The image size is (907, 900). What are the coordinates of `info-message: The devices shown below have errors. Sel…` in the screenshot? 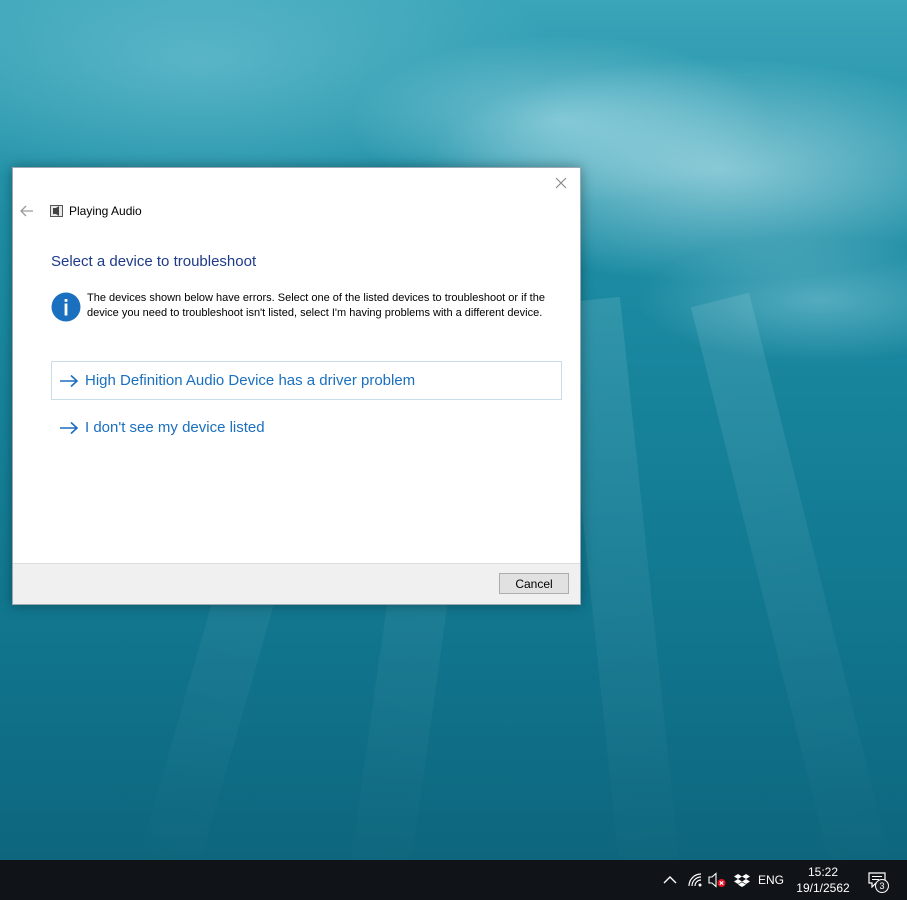 It's located at (316, 305).